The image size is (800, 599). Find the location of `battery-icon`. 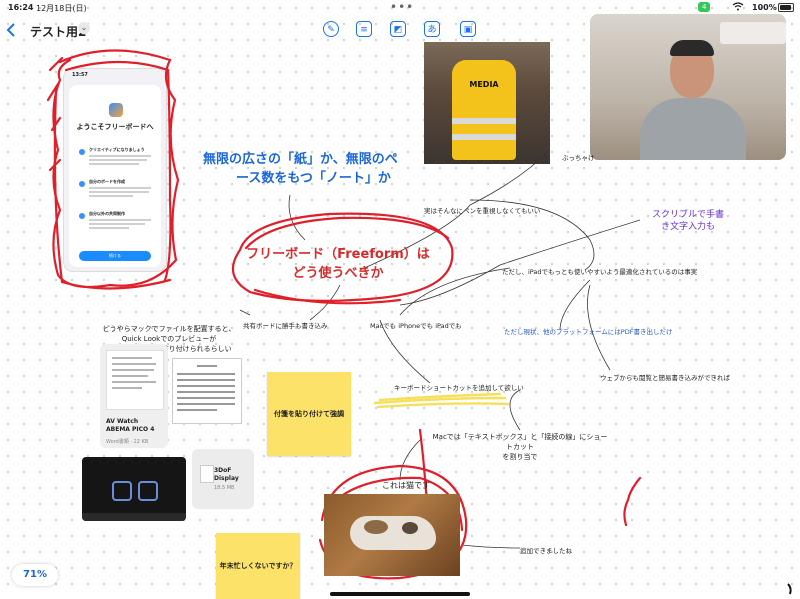

battery-icon is located at coordinates (786, 7).